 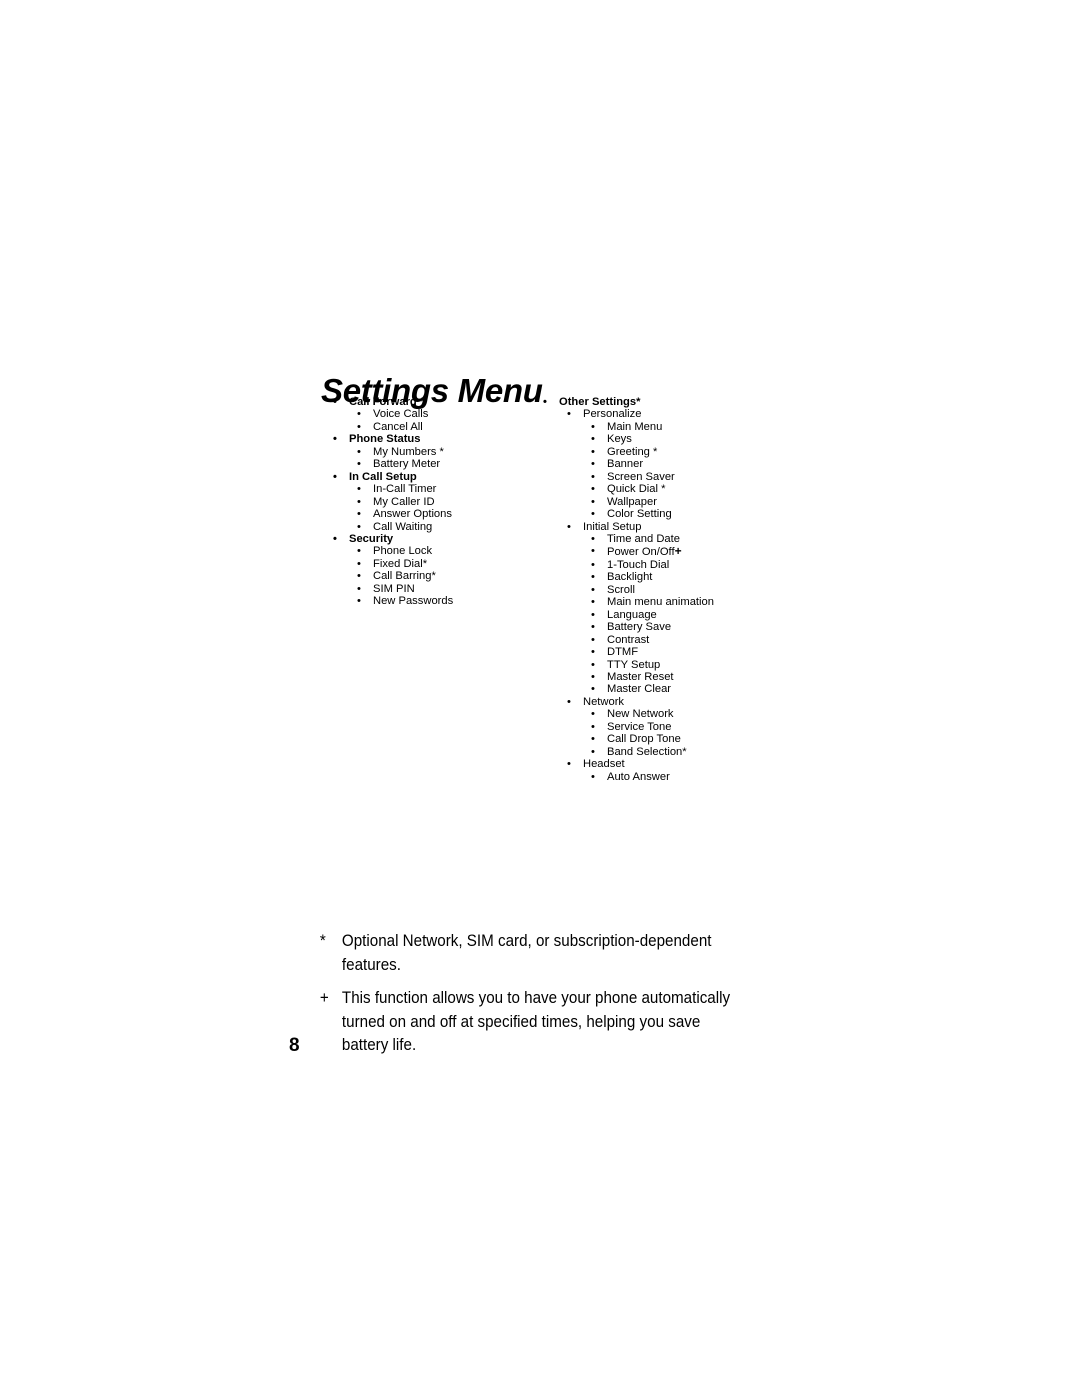 I want to click on menu-item-level-2: • Battery Meter, so click(x=429, y=464).